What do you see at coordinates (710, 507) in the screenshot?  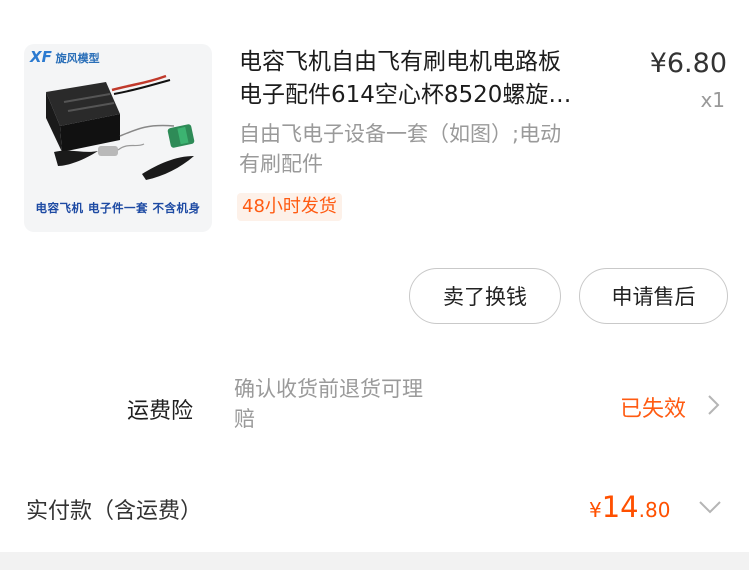 I see `chevron-down-icon` at bounding box center [710, 507].